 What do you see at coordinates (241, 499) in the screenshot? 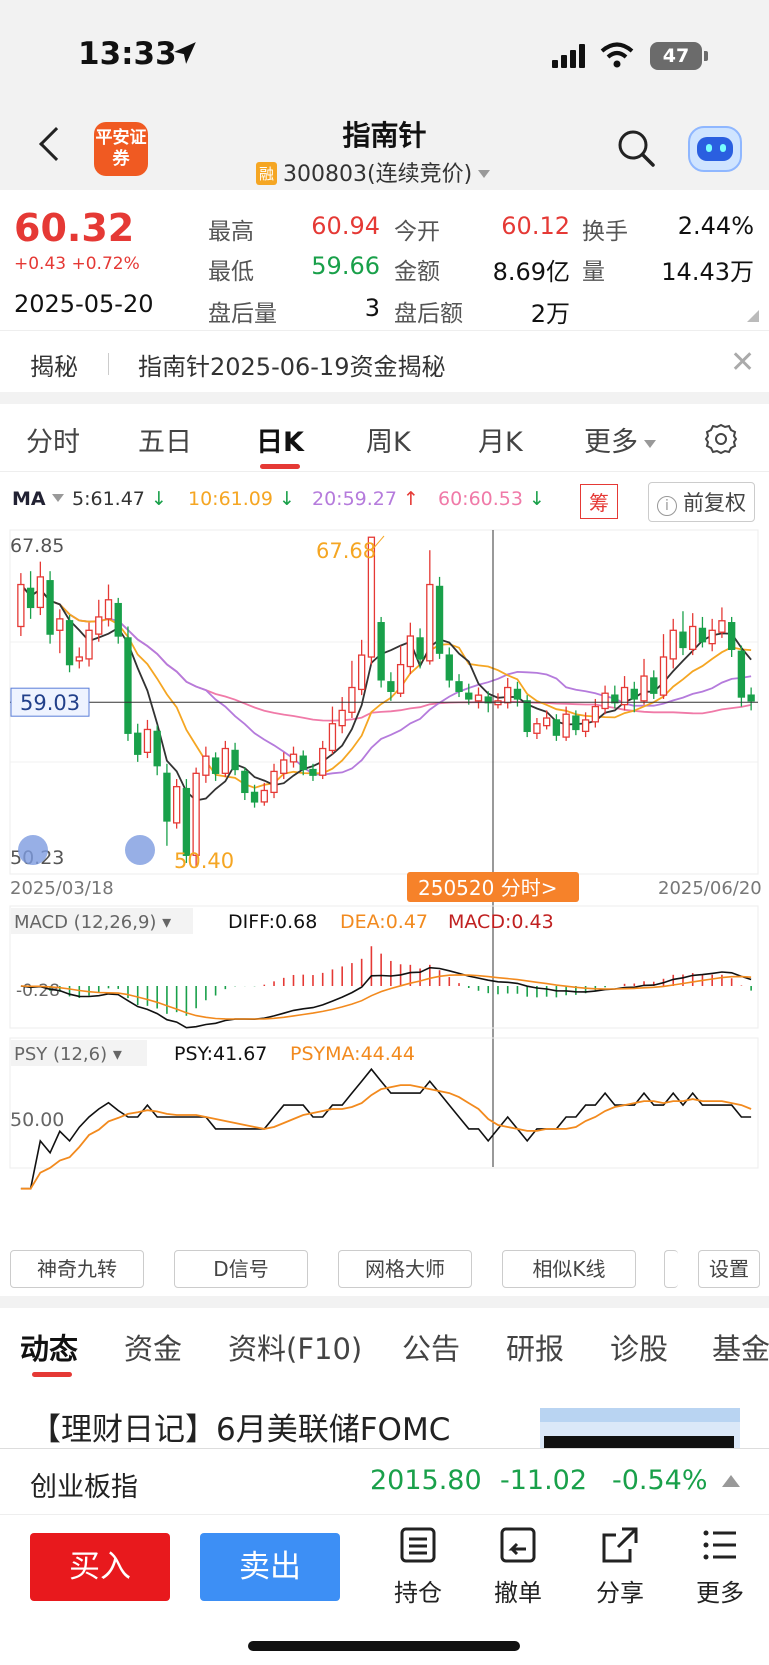
I see `ma10-value: 10:61.09 ↓` at bounding box center [241, 499].